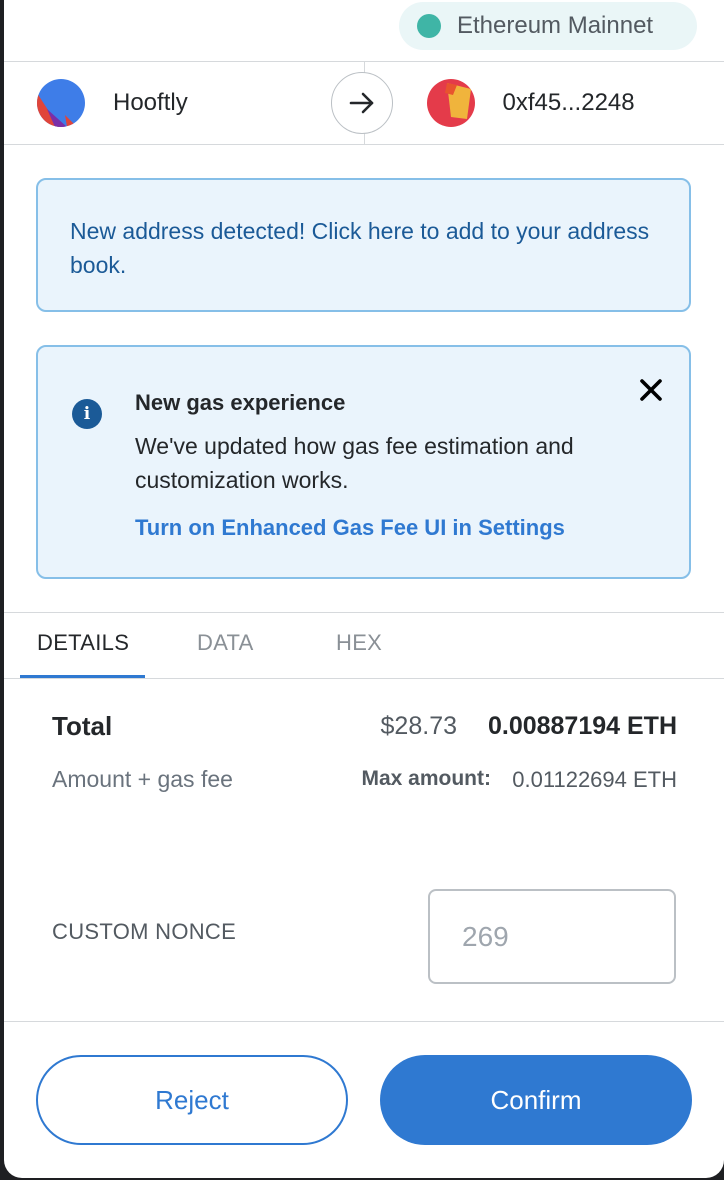 This screenshot has width=724, height=1180. What do you see at coordinates (61, 103) in the screenshot?
I see `sender-avatar-icon` at bounding box center [61, 103].